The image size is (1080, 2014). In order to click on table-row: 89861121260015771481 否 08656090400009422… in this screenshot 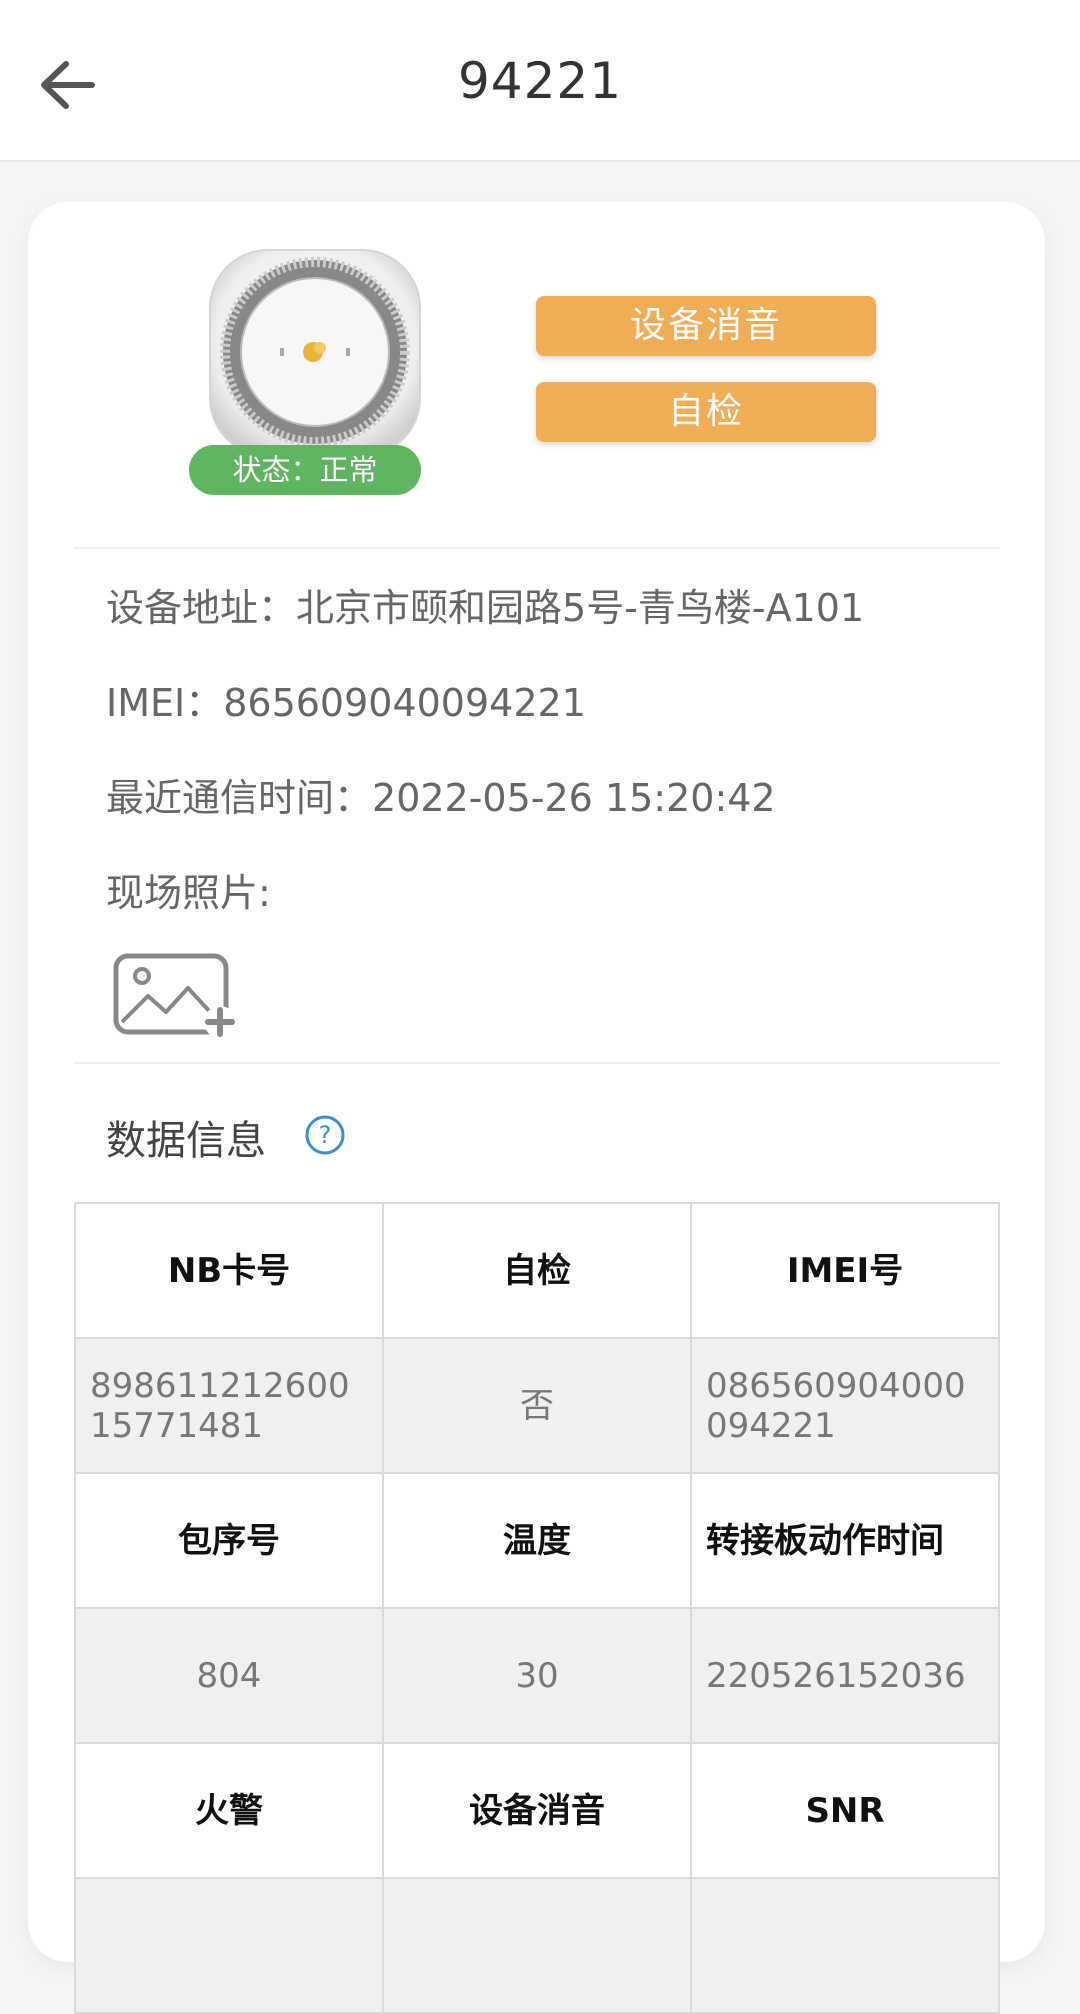, I will do `click(537, 1405)`.